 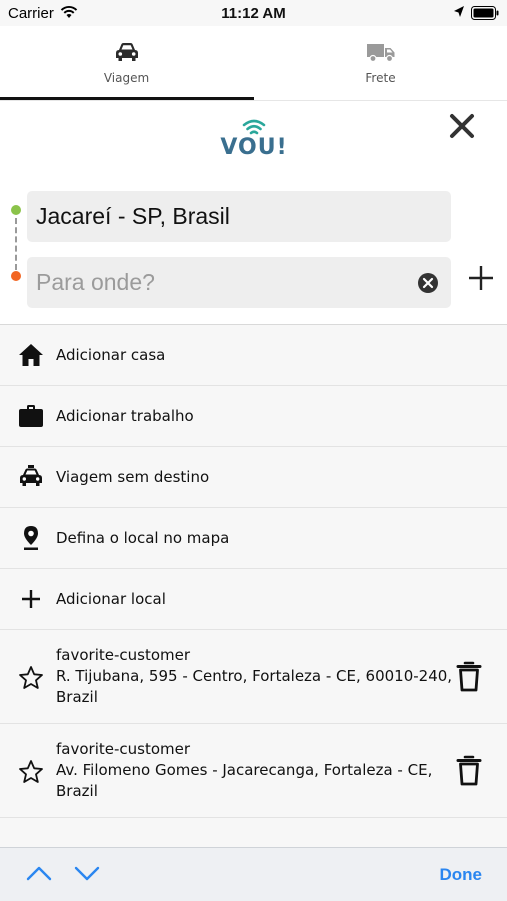 What do you see at coordinates (253, 599) in the screenshot?
I see `list-item-add-place: Adicionar local` at bounding box center [253, 599].